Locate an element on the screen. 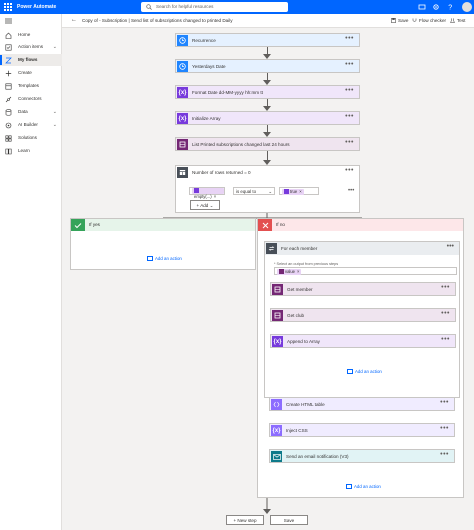 This screenshot has height=530, width=474. email-icon is located at coordinates (276, 456).